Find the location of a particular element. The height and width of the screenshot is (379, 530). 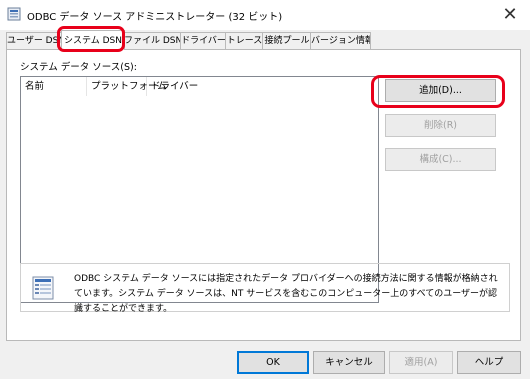

help-button: ヘルプ is located at coordinates (489, 362).